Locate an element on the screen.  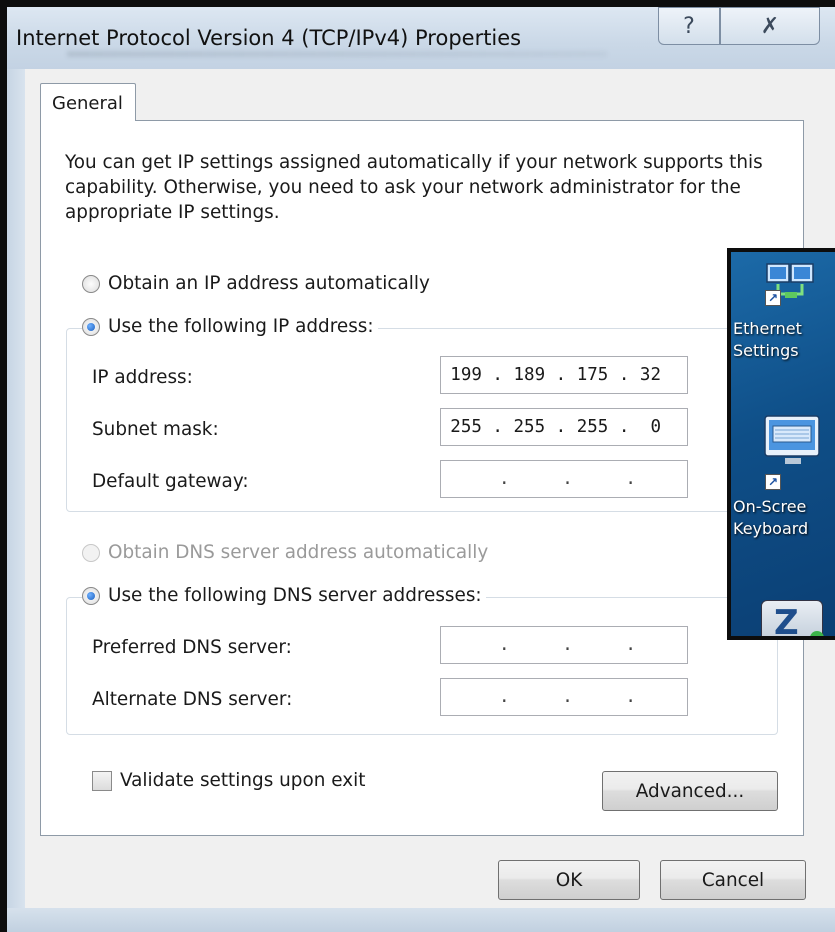
subnet-mask-label: Subnet mask: is located at coordinates (155, 429).